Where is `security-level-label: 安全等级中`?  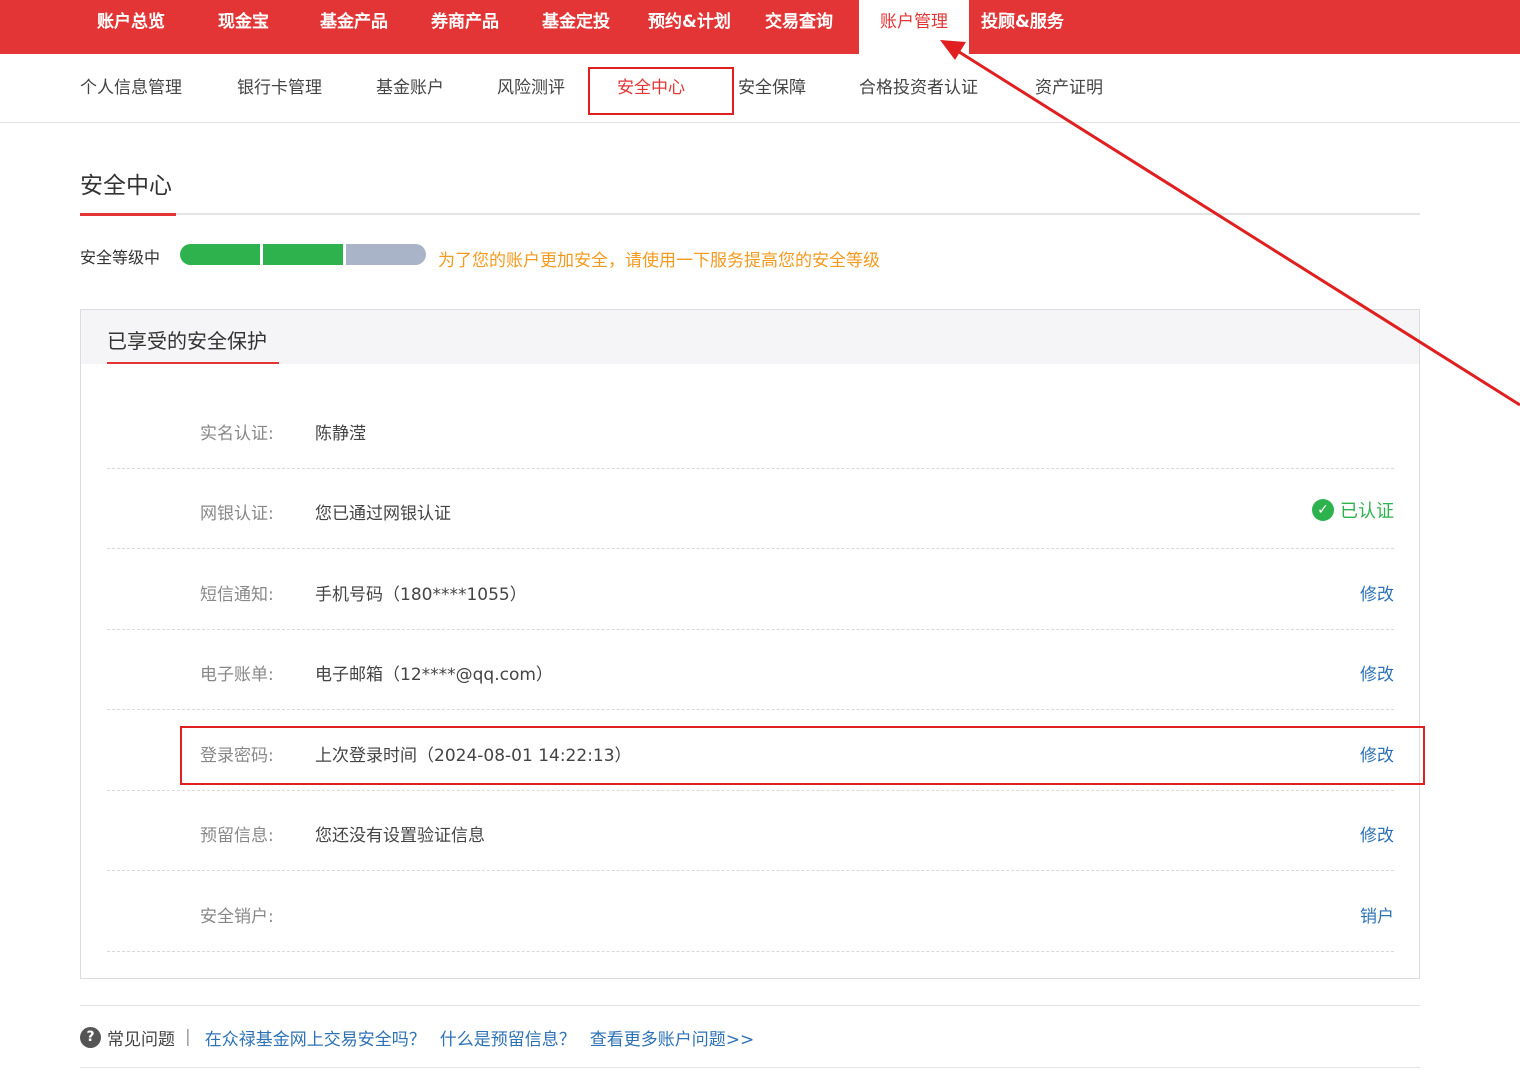
security-level-label: 安全等级中 is located at coordinates (120, 257).